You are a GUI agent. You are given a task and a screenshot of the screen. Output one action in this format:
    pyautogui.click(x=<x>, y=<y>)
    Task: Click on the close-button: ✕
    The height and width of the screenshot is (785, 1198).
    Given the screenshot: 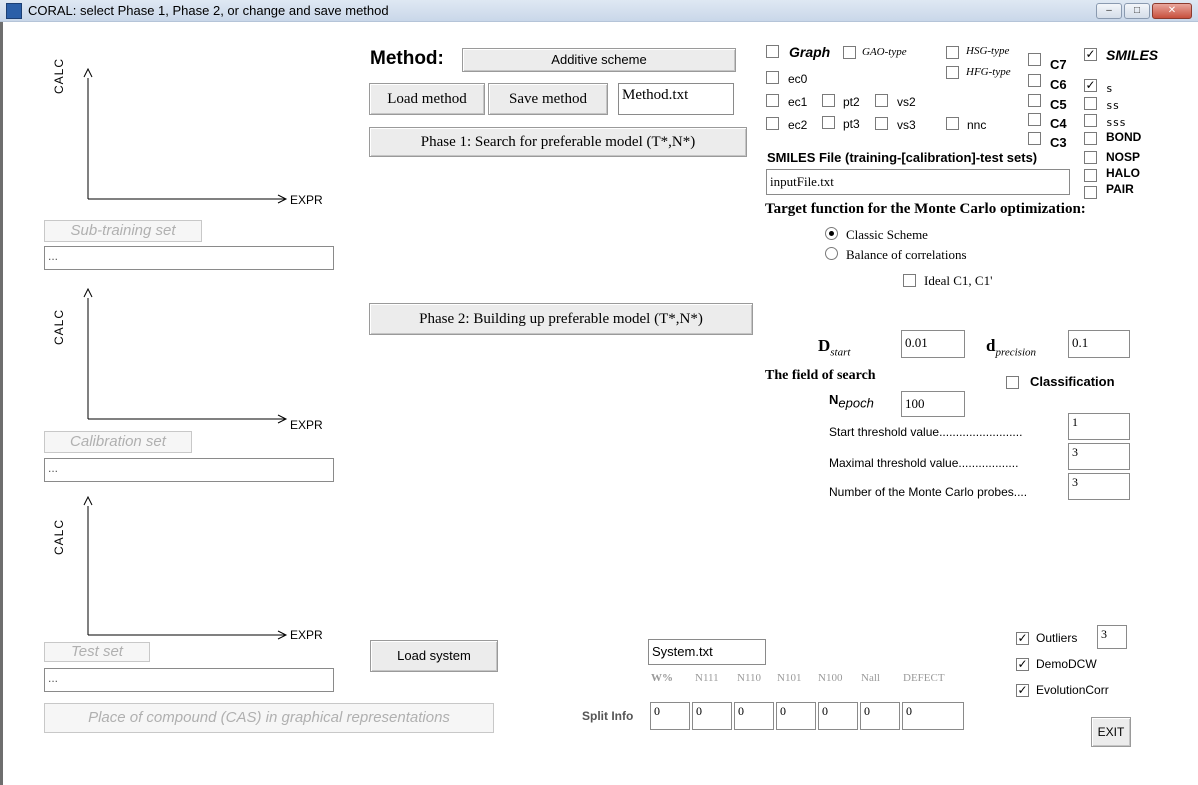 What is the action you would take?
    pyautogui.click(x=1172, y=11)
    